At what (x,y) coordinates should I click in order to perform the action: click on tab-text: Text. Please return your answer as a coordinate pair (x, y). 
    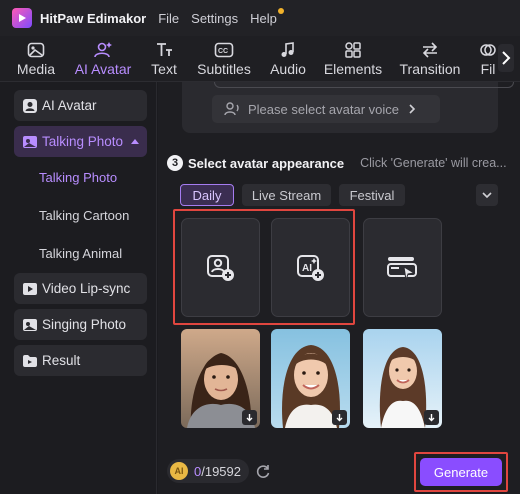
    Looking at the image, I should click on (164, 59).